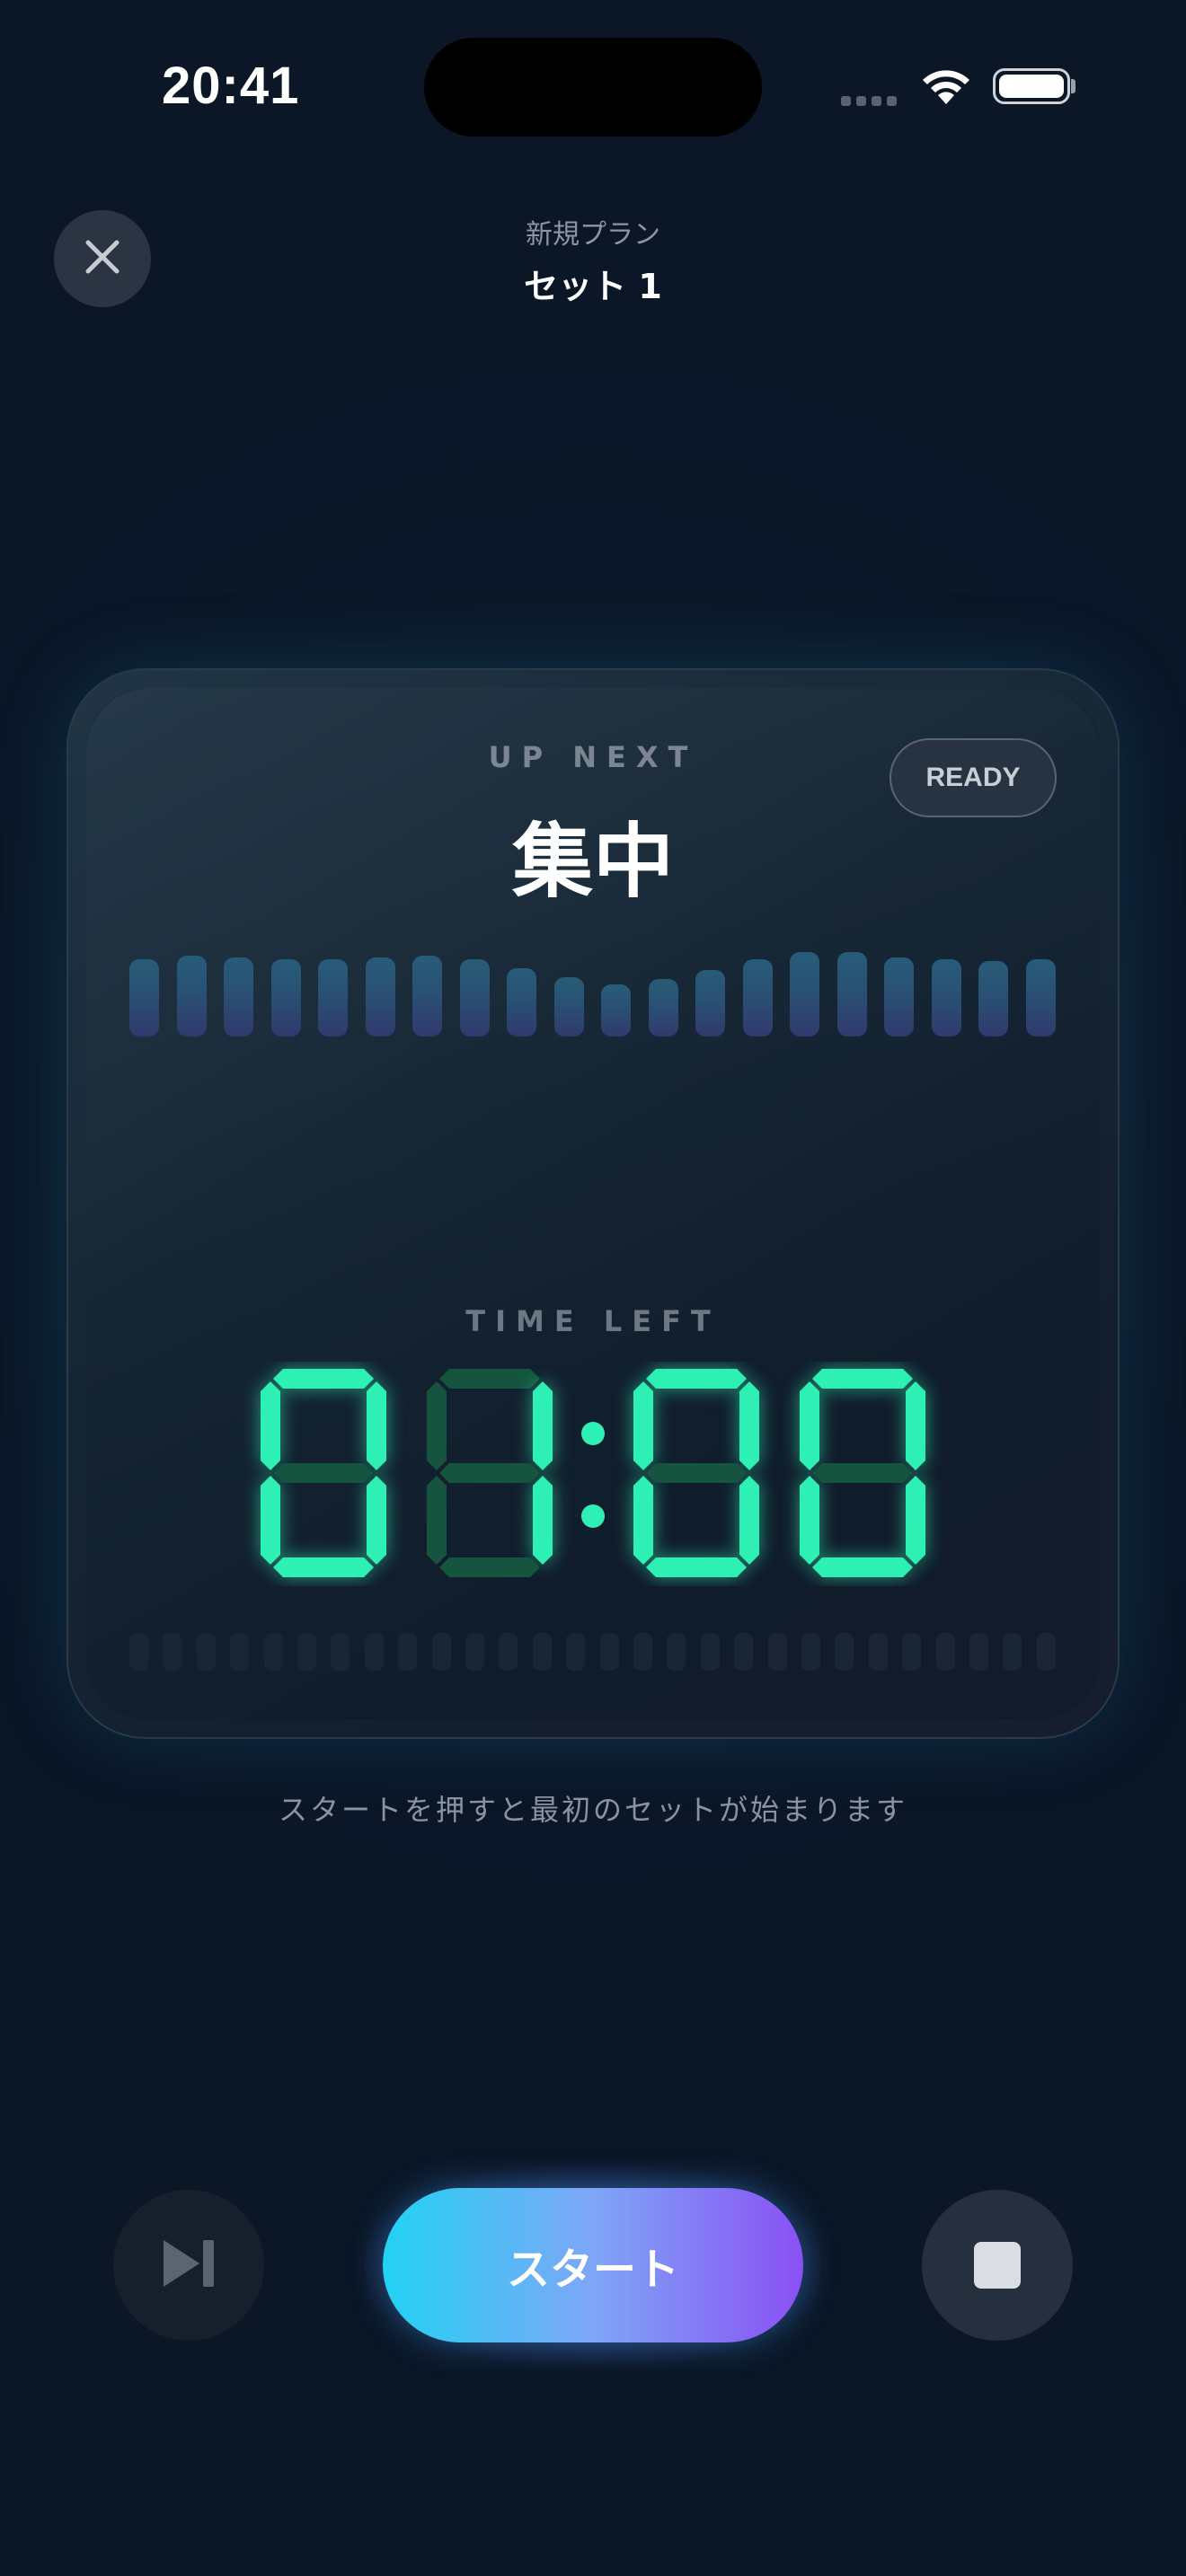 The height and width of the screenshot is (2576, 1186). I want to click on start-button: スタート, so click(593, 2265).